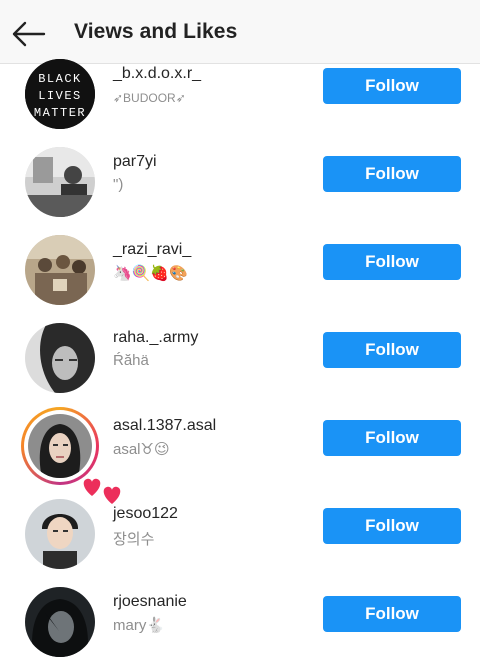  What do you see at coordinates (29, 34) in the screenshot?
I see `back-arrow-icon` at bounding box center [29, 34].